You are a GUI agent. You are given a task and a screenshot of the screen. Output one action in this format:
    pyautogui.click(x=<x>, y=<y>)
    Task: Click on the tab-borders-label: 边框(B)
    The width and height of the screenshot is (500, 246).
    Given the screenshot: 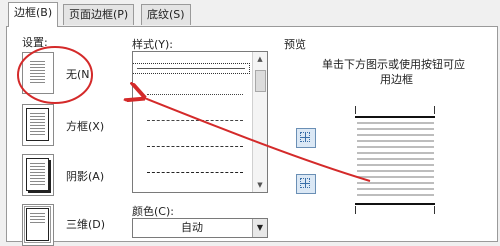 What is the action you would take?
    pyautogui.click(x=33, y=12)
    